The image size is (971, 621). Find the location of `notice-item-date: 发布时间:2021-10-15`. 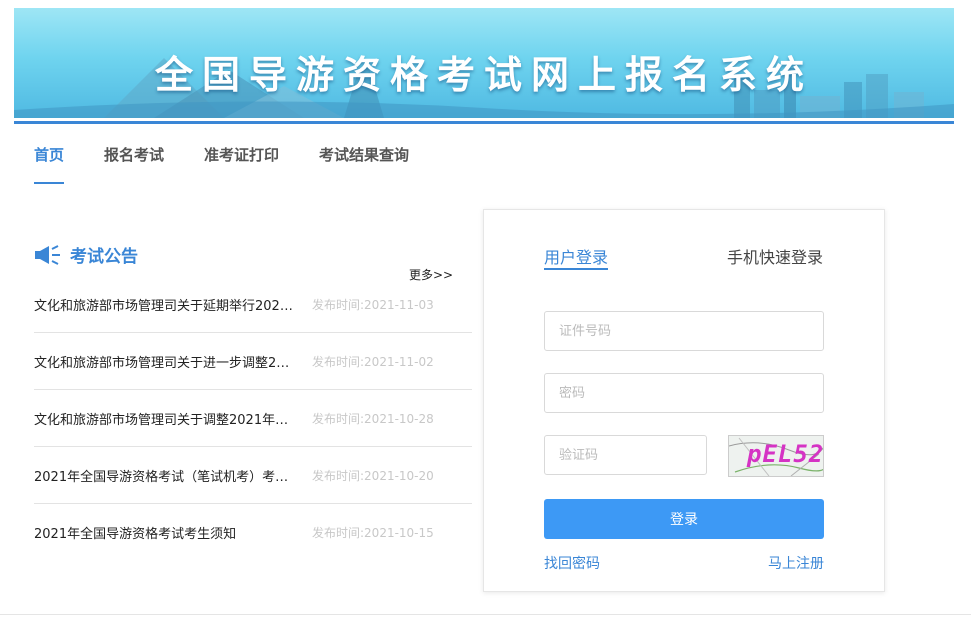

notice-item-date: 发布时间:2021-10-15 is located at coordinates (373, 533).